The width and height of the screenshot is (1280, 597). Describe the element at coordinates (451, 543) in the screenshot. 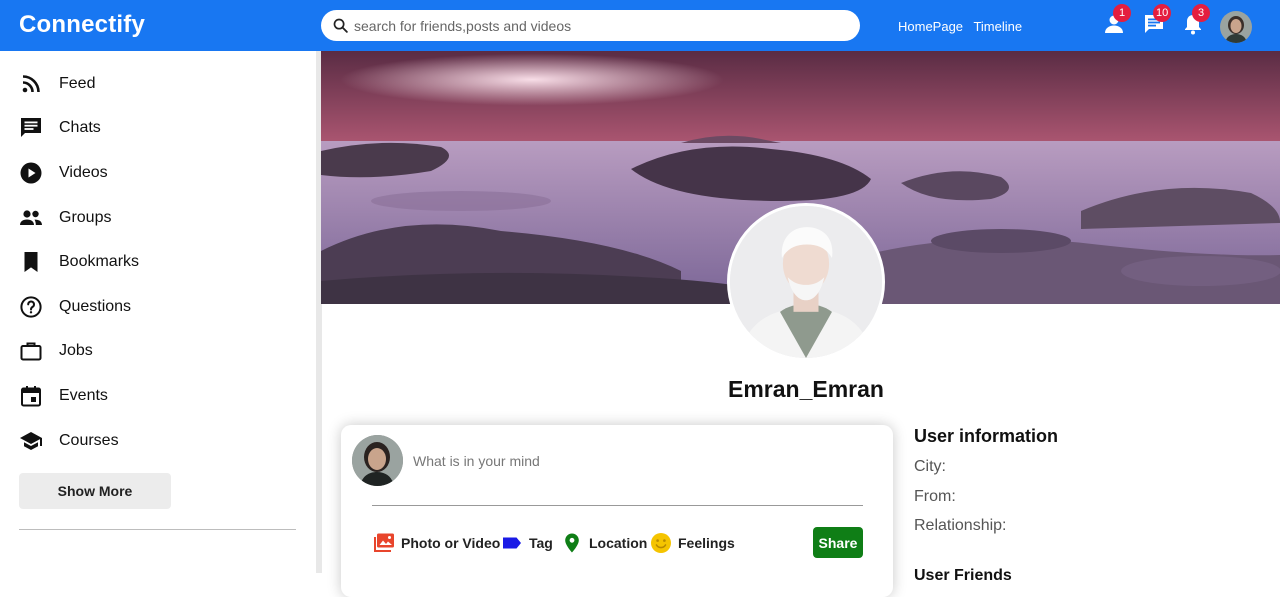

I see `photo-video-label: Photo or Video` at that location.